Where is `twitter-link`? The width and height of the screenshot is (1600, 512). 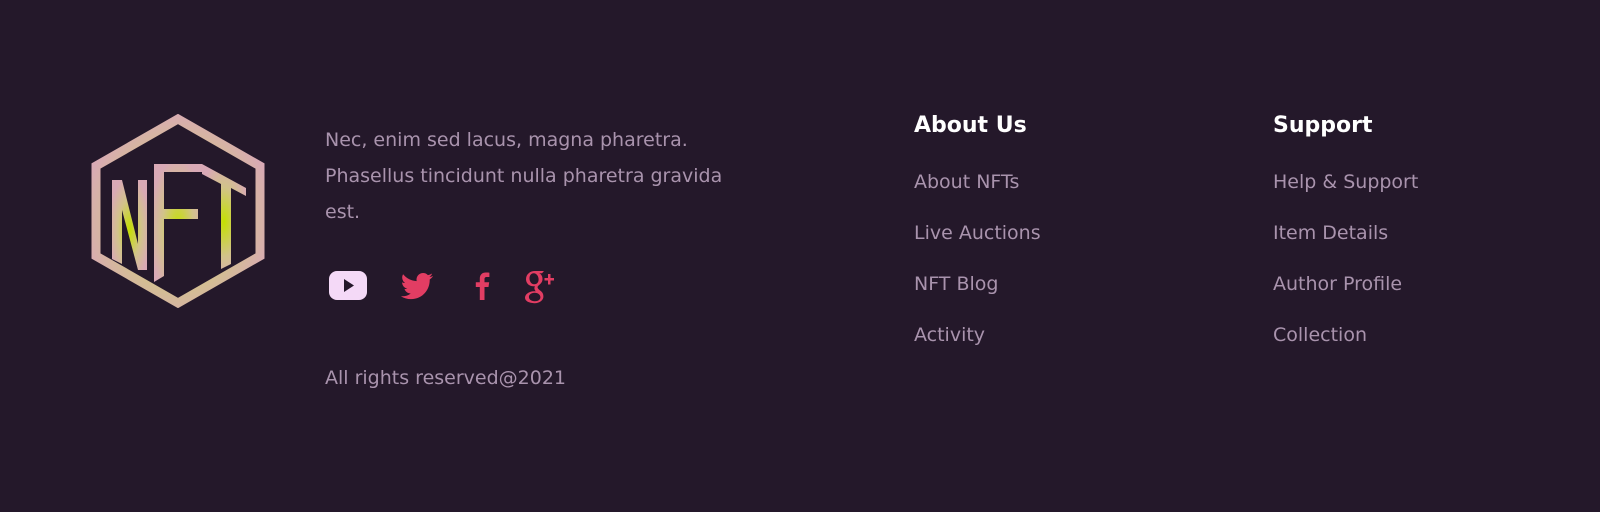 twitter-link is located at coordinates (417, 286).